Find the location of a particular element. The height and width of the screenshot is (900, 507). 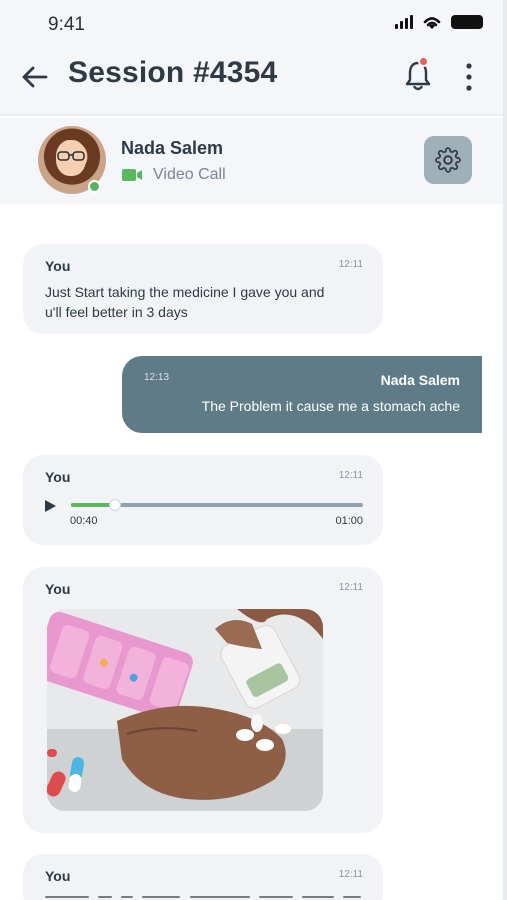

video-camera-icon is located at coordinates (132, 175).